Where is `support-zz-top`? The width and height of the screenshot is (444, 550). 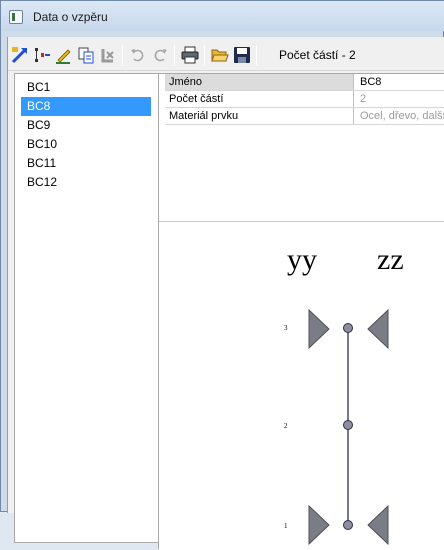
support-zz-top is located at coordinates (378, 329).